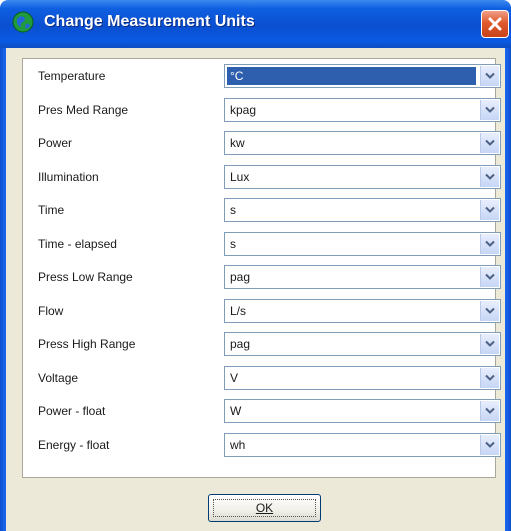  What do you see at coordinates (72, 411) in the screenshot?
I see `unit-label-power-float: Power - float` at bounding box center [72, 411].